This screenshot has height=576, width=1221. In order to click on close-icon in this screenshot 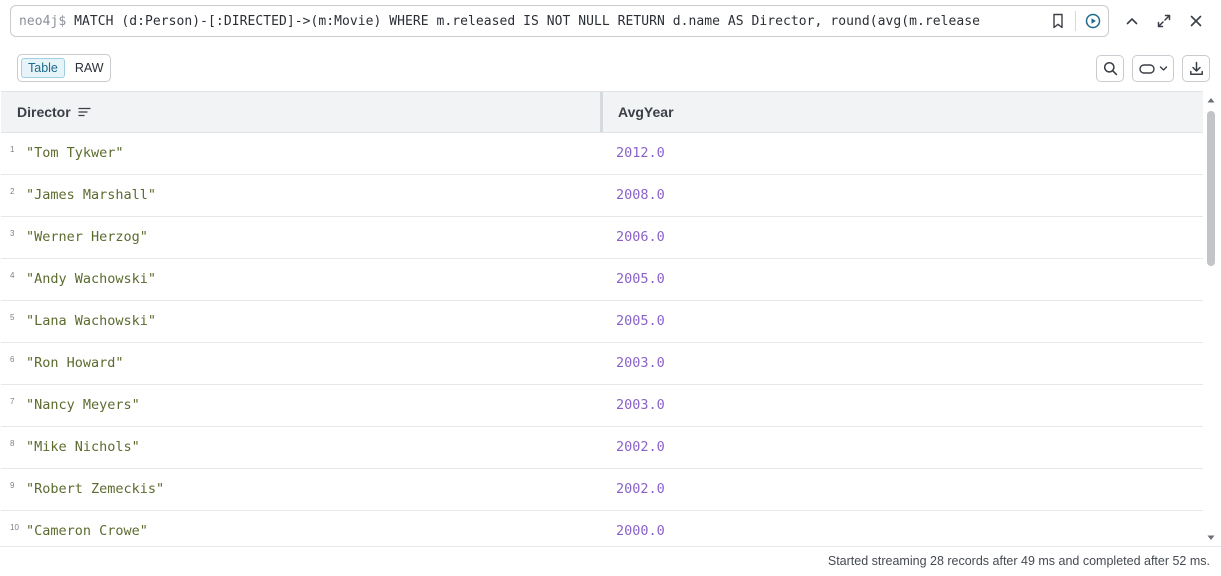, I will do `click(1196, 21)`.